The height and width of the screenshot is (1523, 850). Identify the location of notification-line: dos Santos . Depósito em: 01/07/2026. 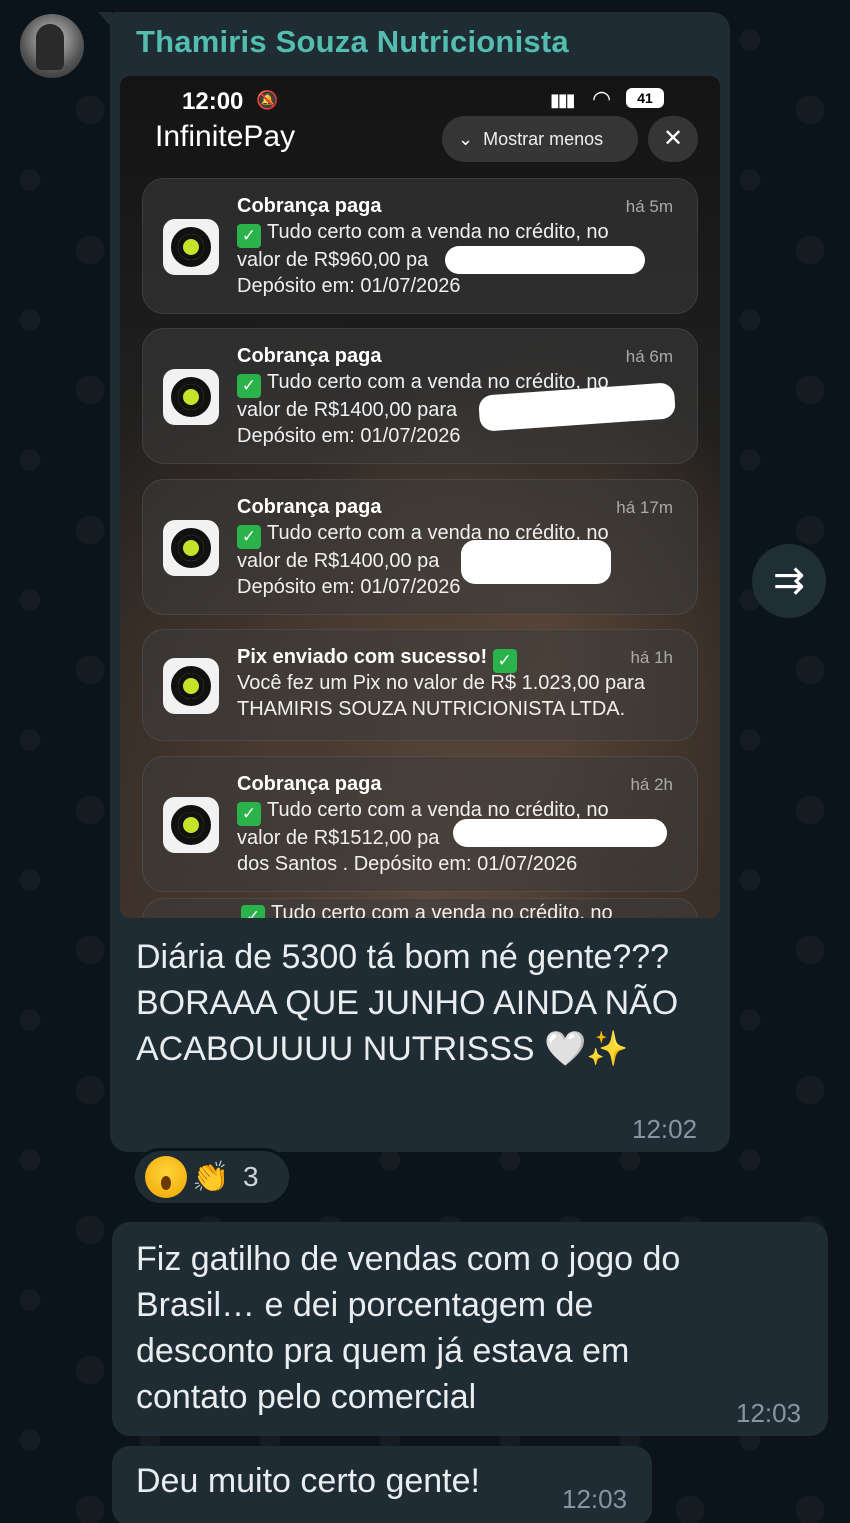
(407, 863).